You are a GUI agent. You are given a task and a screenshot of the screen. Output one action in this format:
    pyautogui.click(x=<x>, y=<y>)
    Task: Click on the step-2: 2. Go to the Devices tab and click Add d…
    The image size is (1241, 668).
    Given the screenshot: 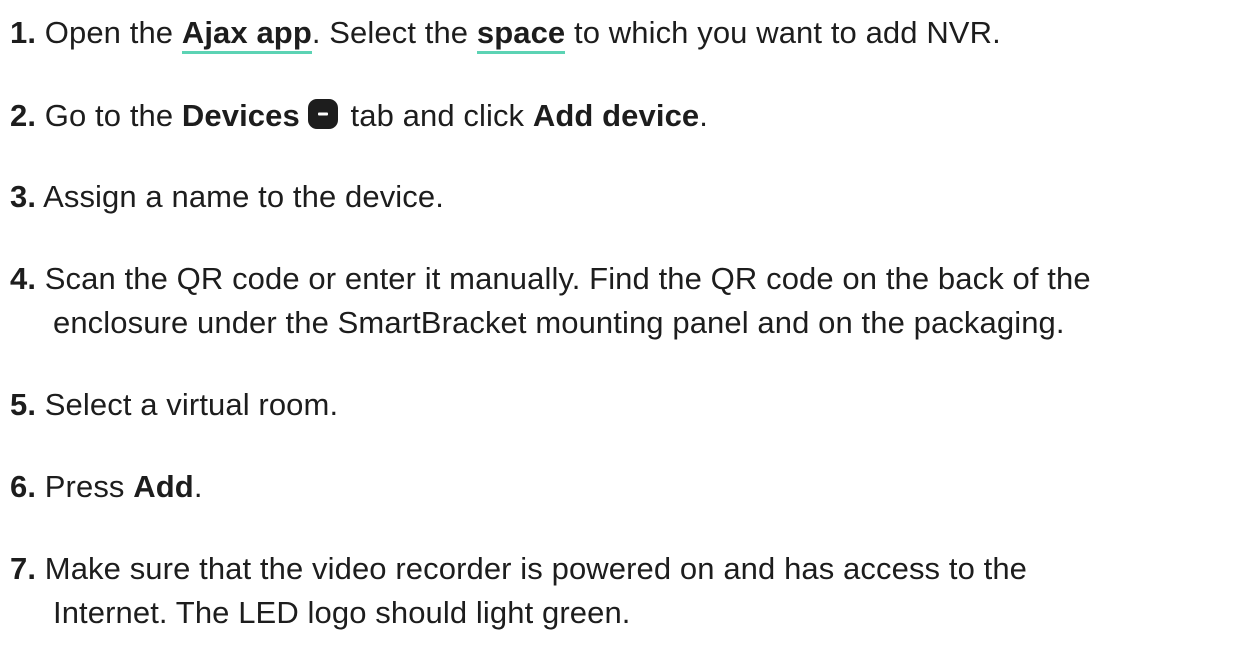 What is the action you would take?
    pyautogui.click(x=615, y=116)
    